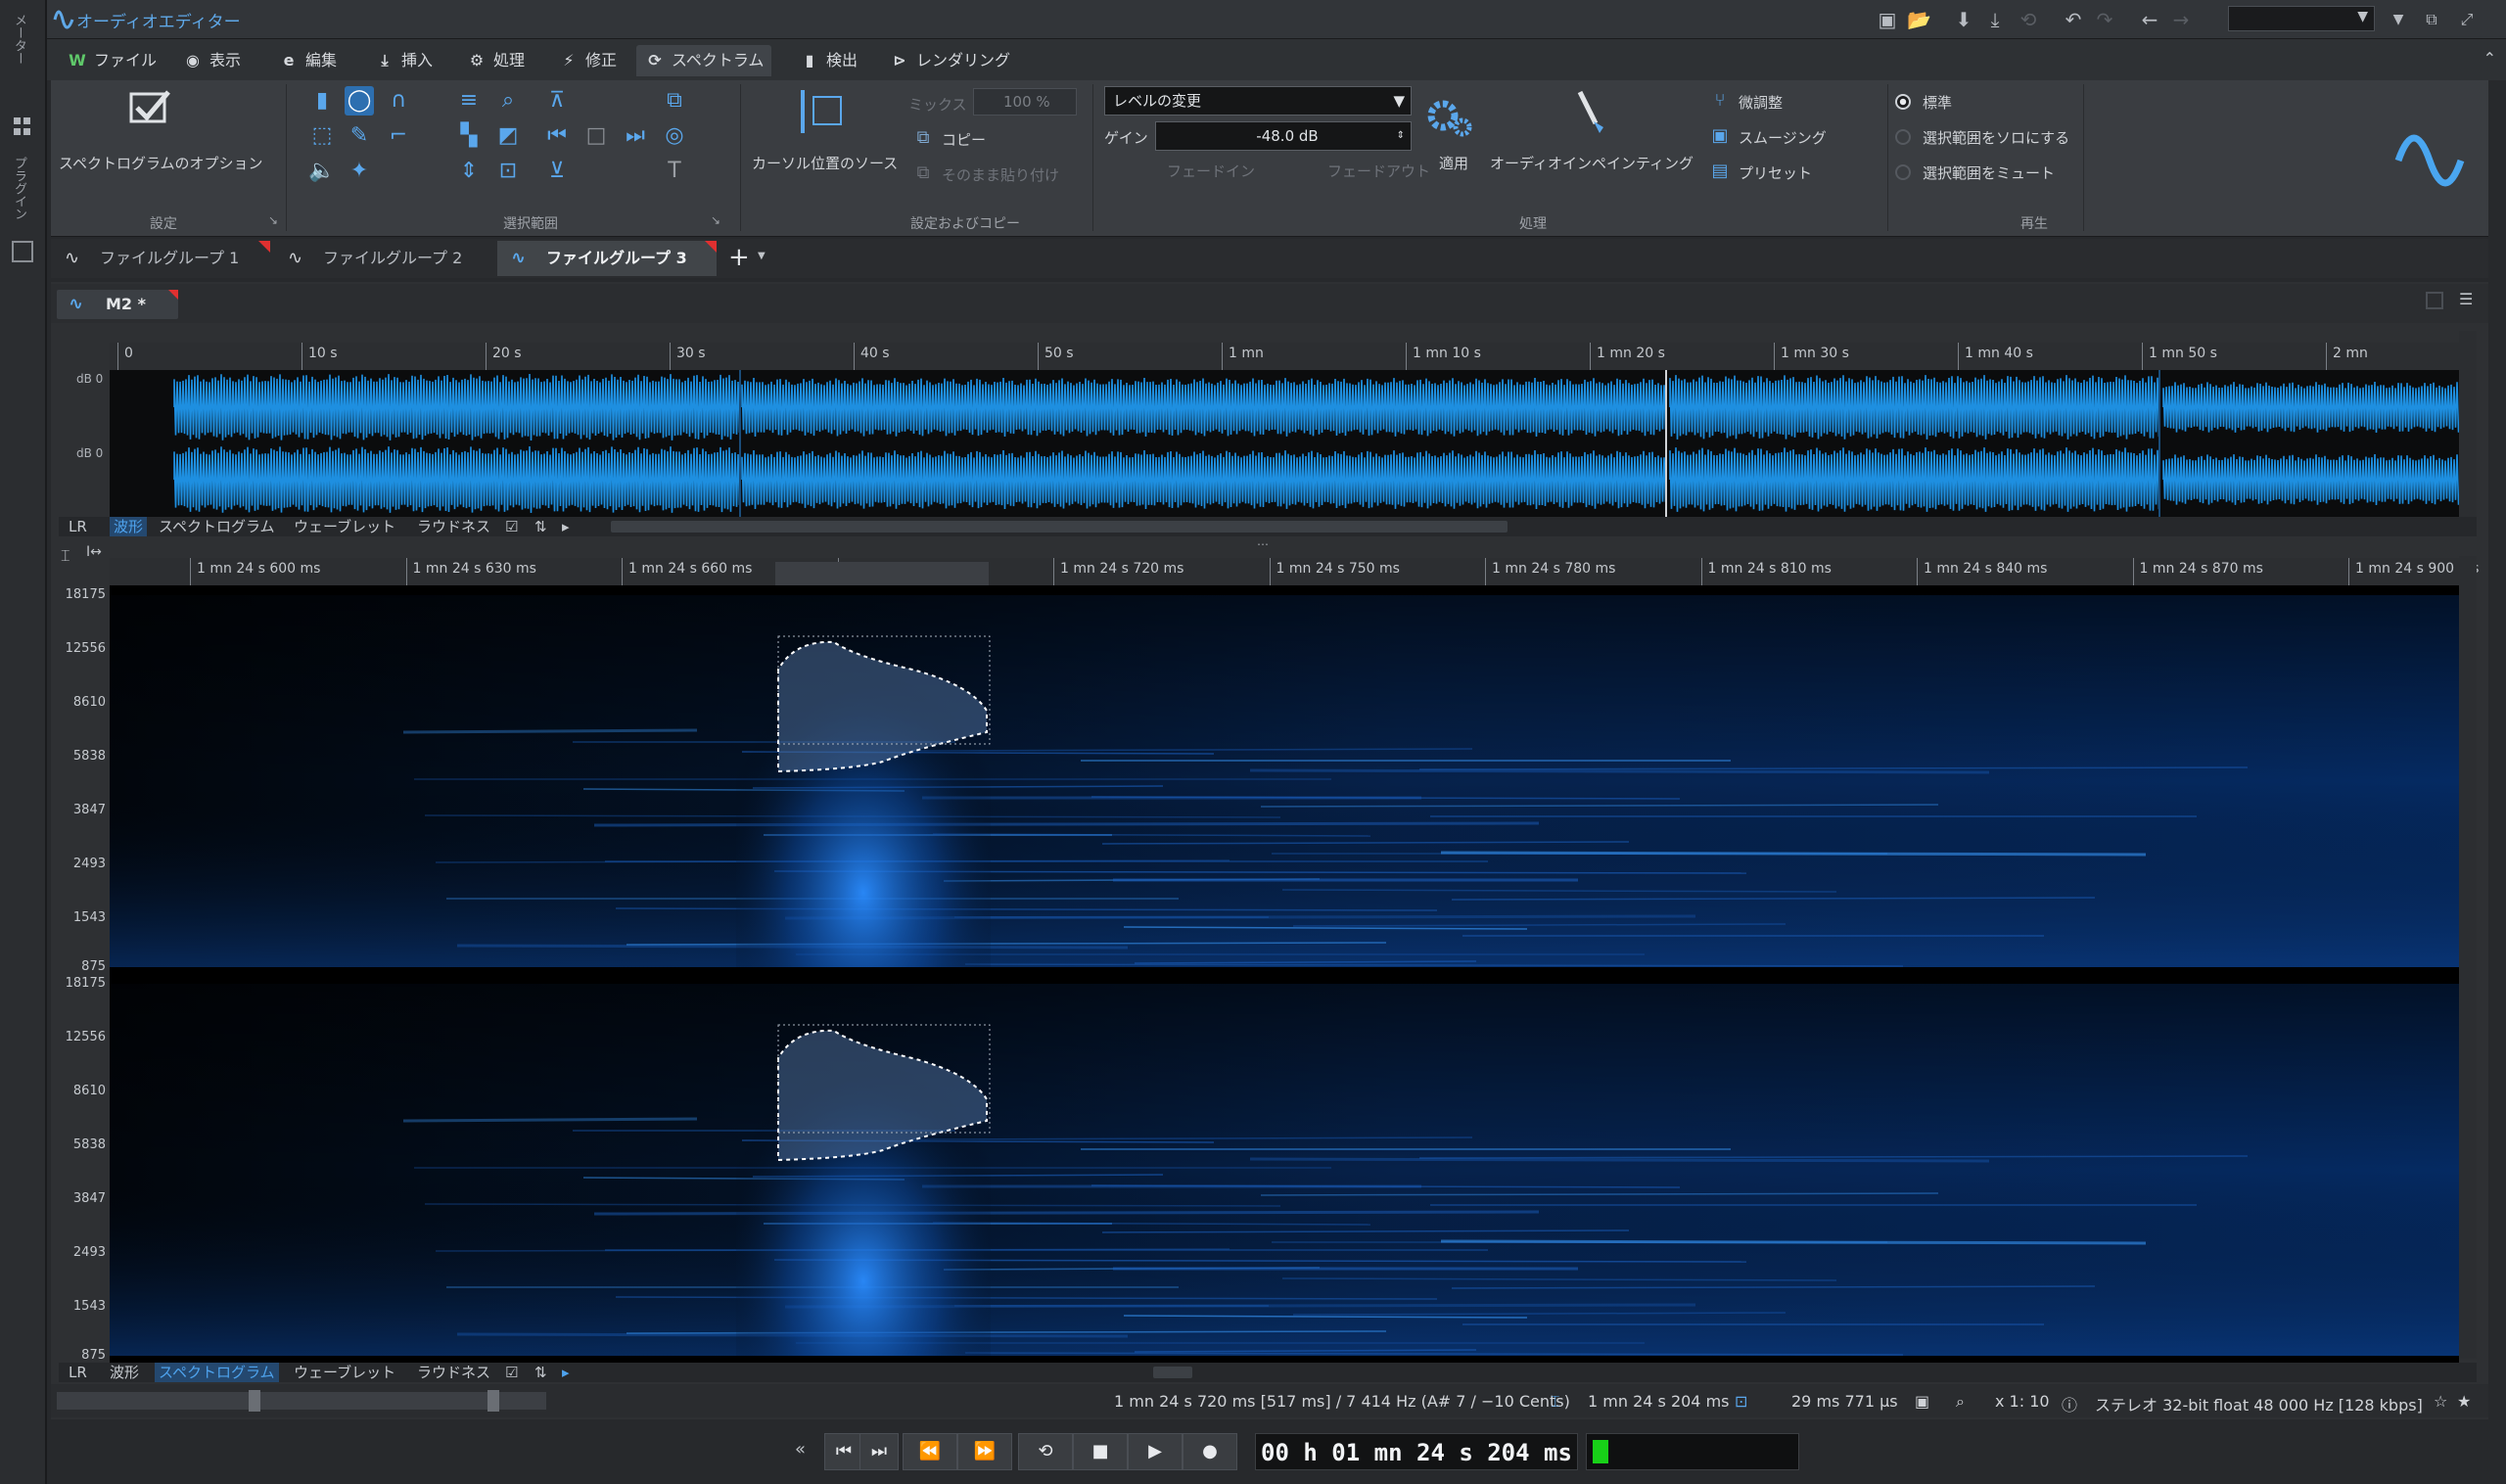 This screenshot has width=2506, height=1484. Describe the element at coordinates (739, 257) in the screenshot. I see `add-group-icon: +` at that location.